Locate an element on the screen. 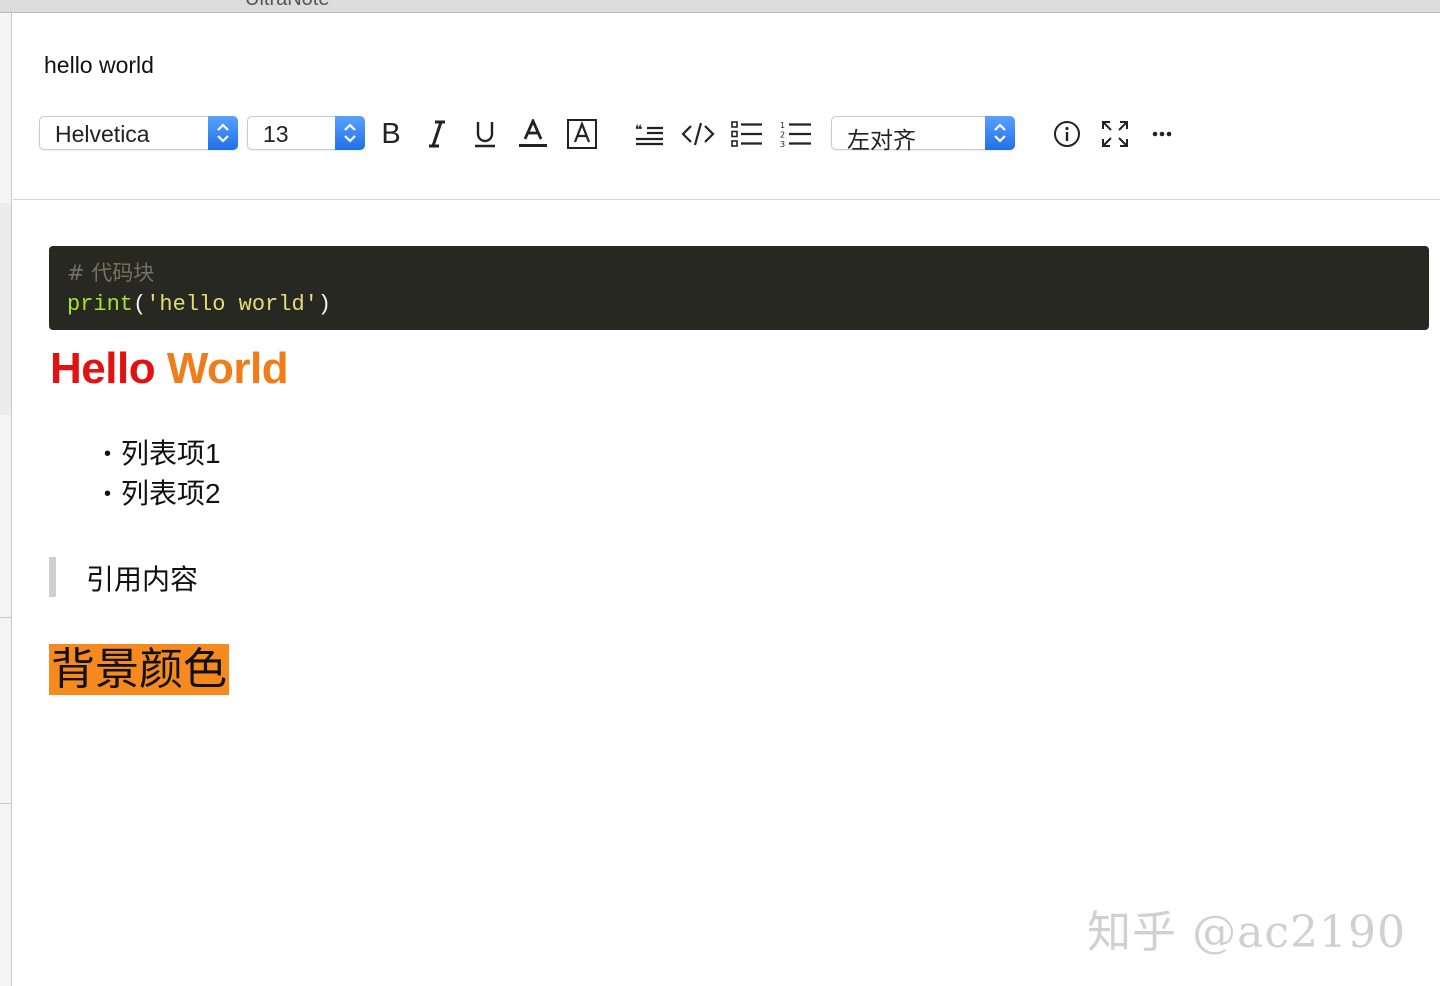 This screenshot has height=986, width=1440. fullscreen-icon is located at coordinates (1115, 134).